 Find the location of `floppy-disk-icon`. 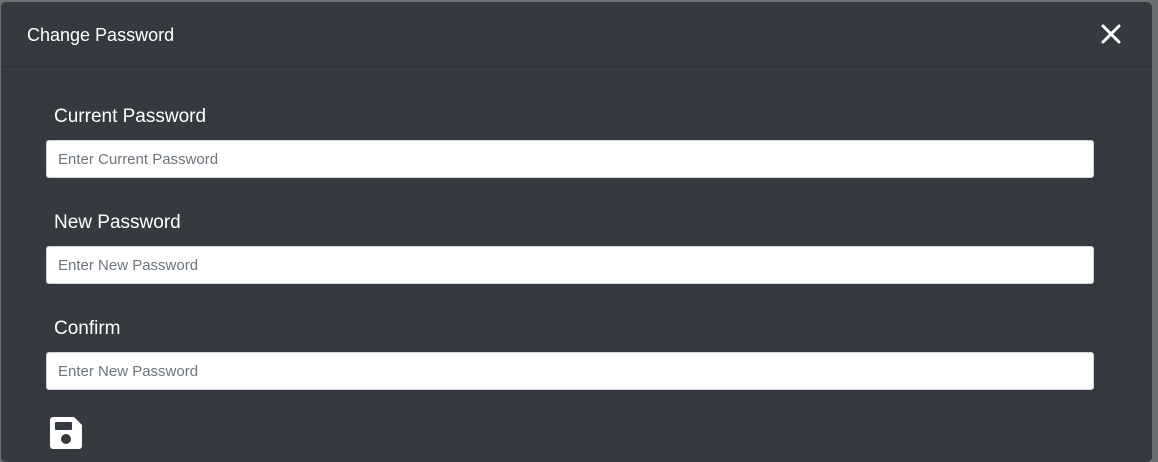

floppy-disk-icon is located at coordinates (66, 433).